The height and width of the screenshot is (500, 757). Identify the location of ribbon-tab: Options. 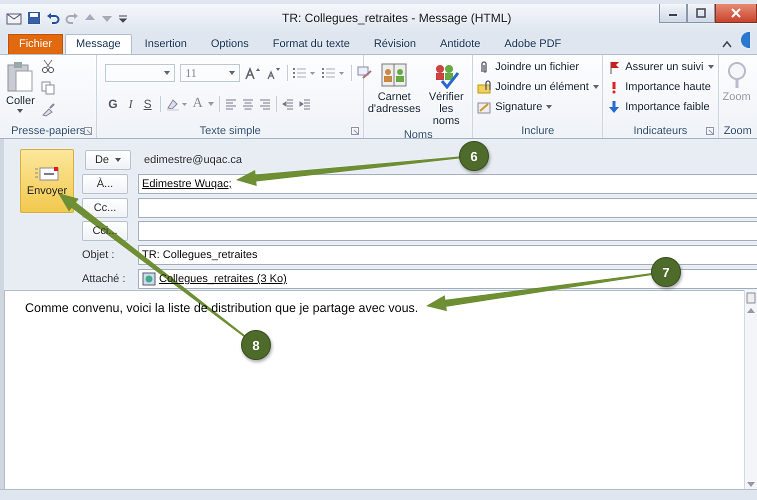
(230, 44).